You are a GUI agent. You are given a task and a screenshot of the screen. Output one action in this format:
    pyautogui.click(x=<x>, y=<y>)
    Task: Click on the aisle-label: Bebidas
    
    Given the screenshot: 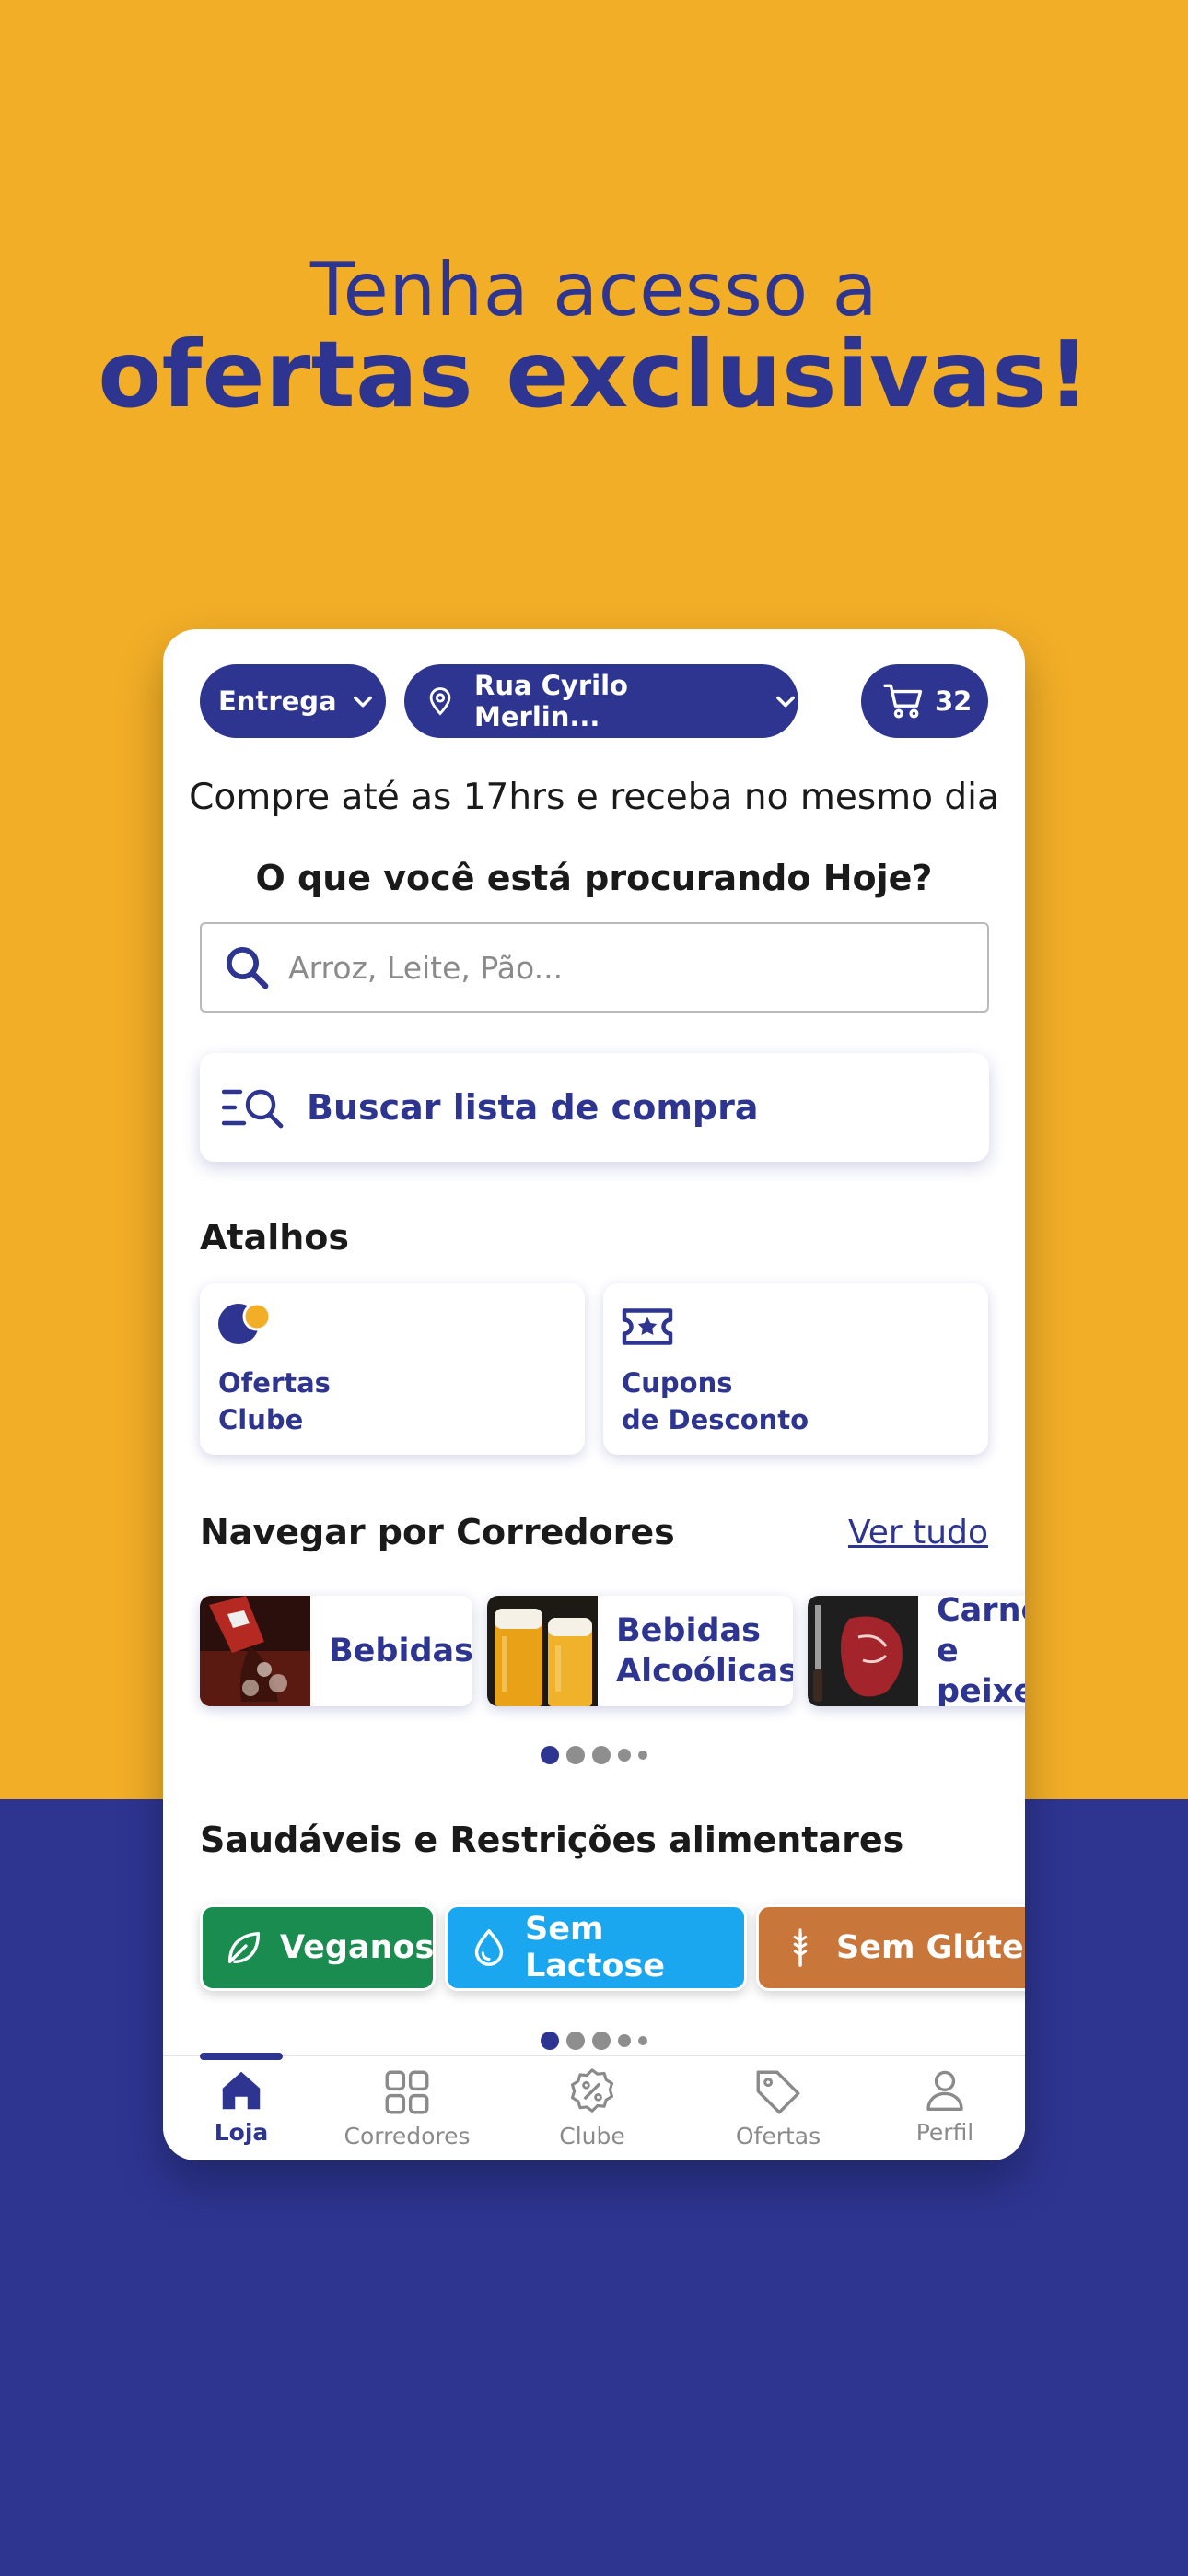 What is the action you would take?
    pyautogui.click(x=400, y=1651)
    